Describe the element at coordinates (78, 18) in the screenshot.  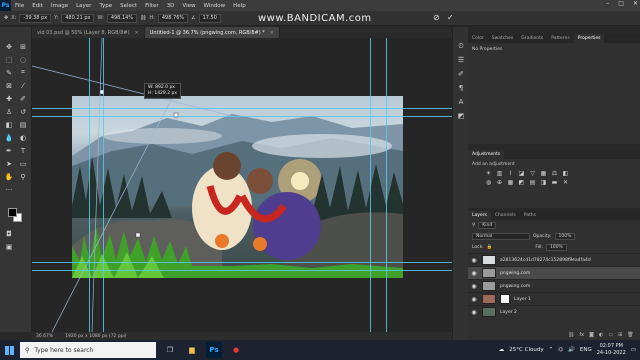
I see `y-field: 480.21 px` at that location.